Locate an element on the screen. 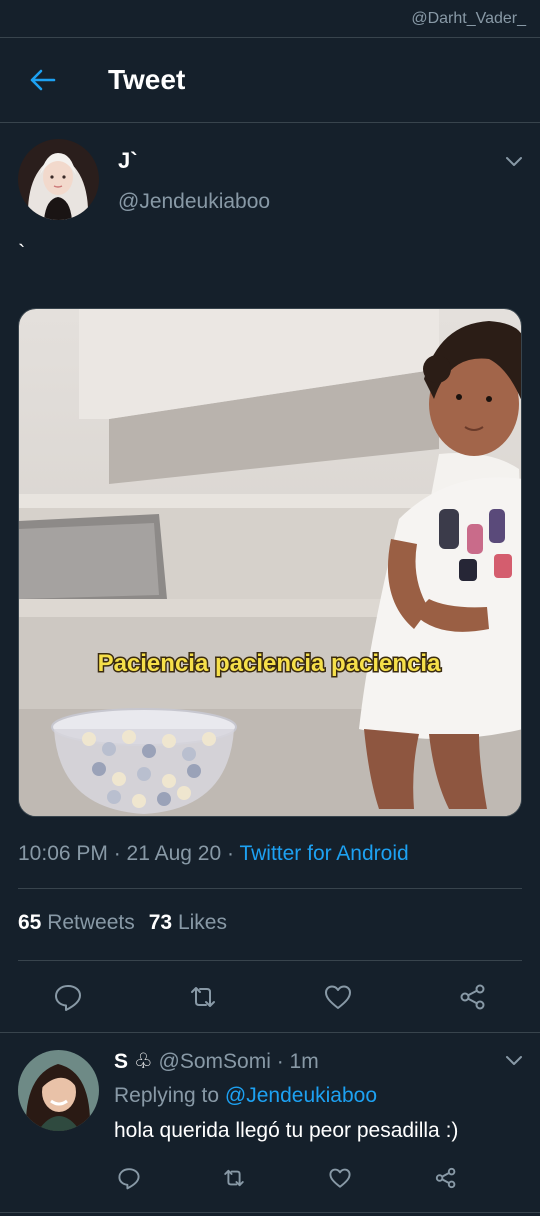 The width and height of the screenshot is (540, 1216). engagement-stats: 65 Retweets 73 Likes is located at coordinates (122, 923).